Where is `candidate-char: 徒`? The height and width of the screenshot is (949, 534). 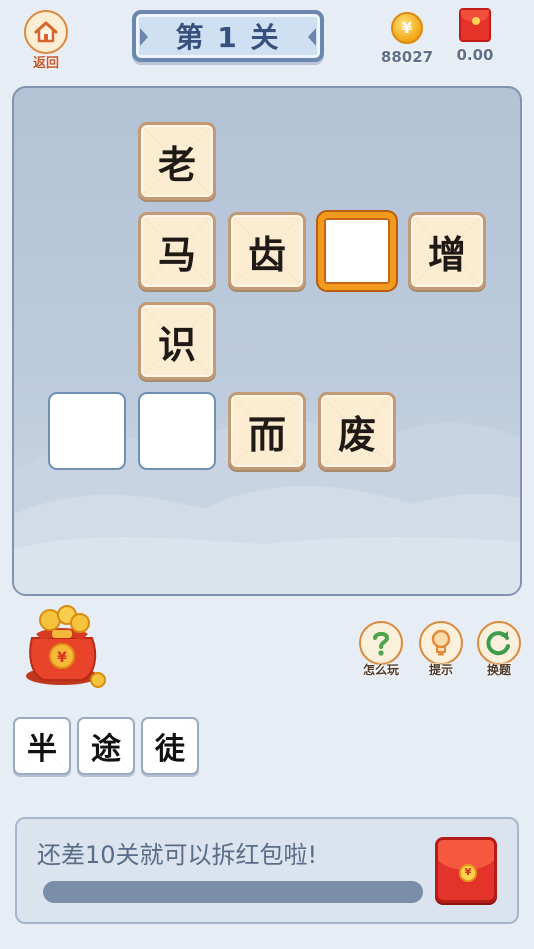 candidate-char: 徒 is located at coordinates (170, 746).